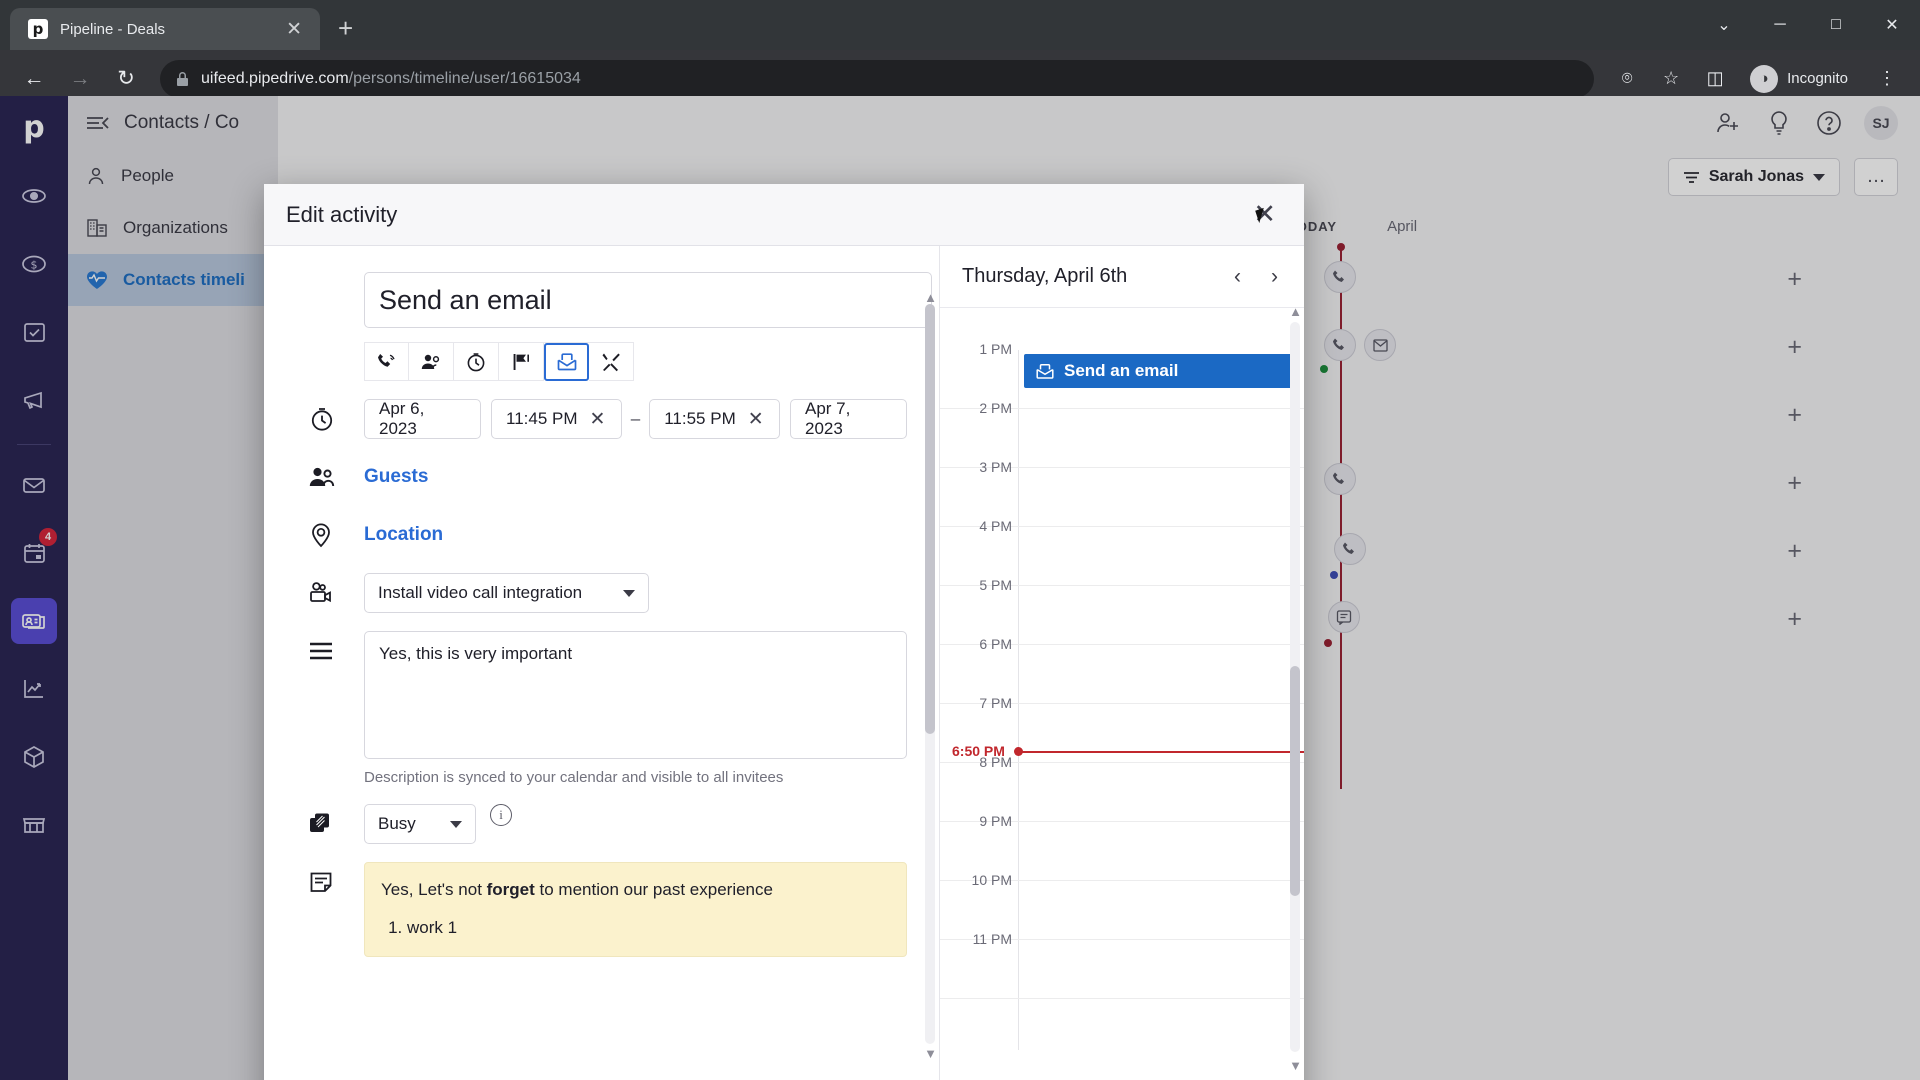 Image resolution: width=1920 pixels, height=1080 pixels. What do you see at coordinates (431, 362) in the screenshot?
I see `type-button-meeting` at bounding box center [431, 362].